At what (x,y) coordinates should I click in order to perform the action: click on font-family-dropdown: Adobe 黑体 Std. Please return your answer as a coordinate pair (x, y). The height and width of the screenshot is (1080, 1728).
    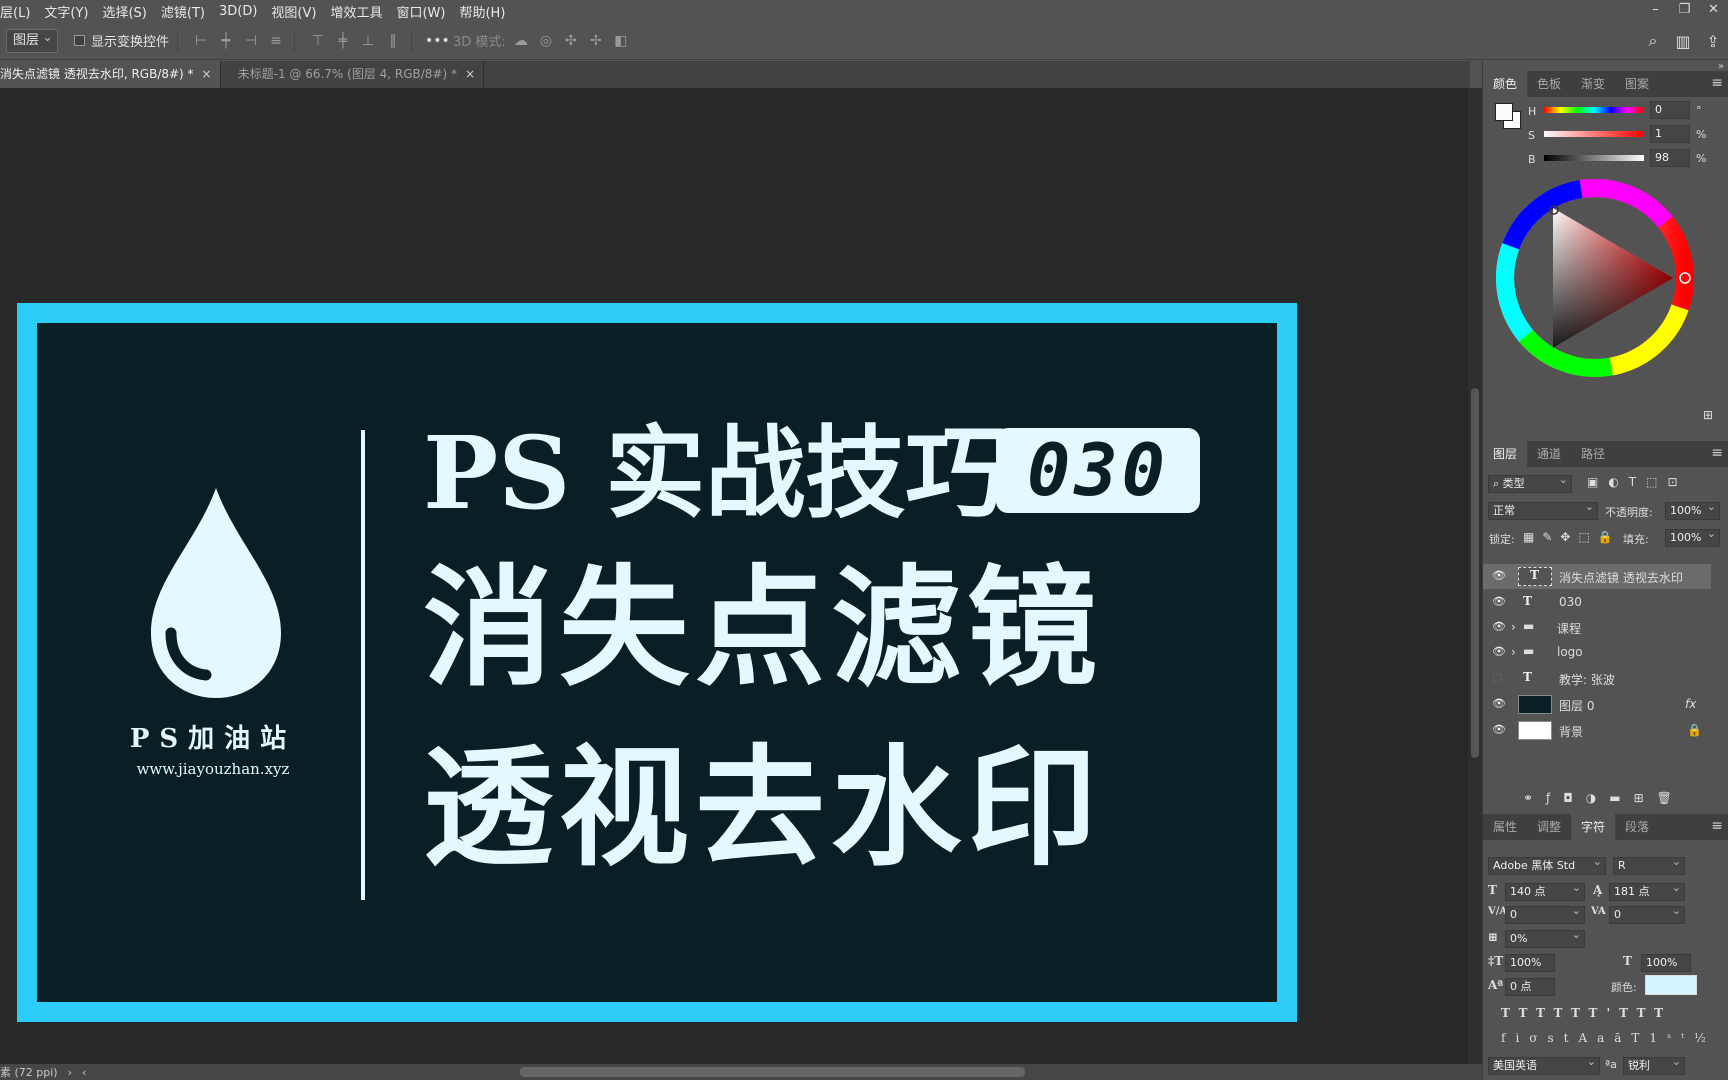
    Looking at the image, I should click on (1547, 866).